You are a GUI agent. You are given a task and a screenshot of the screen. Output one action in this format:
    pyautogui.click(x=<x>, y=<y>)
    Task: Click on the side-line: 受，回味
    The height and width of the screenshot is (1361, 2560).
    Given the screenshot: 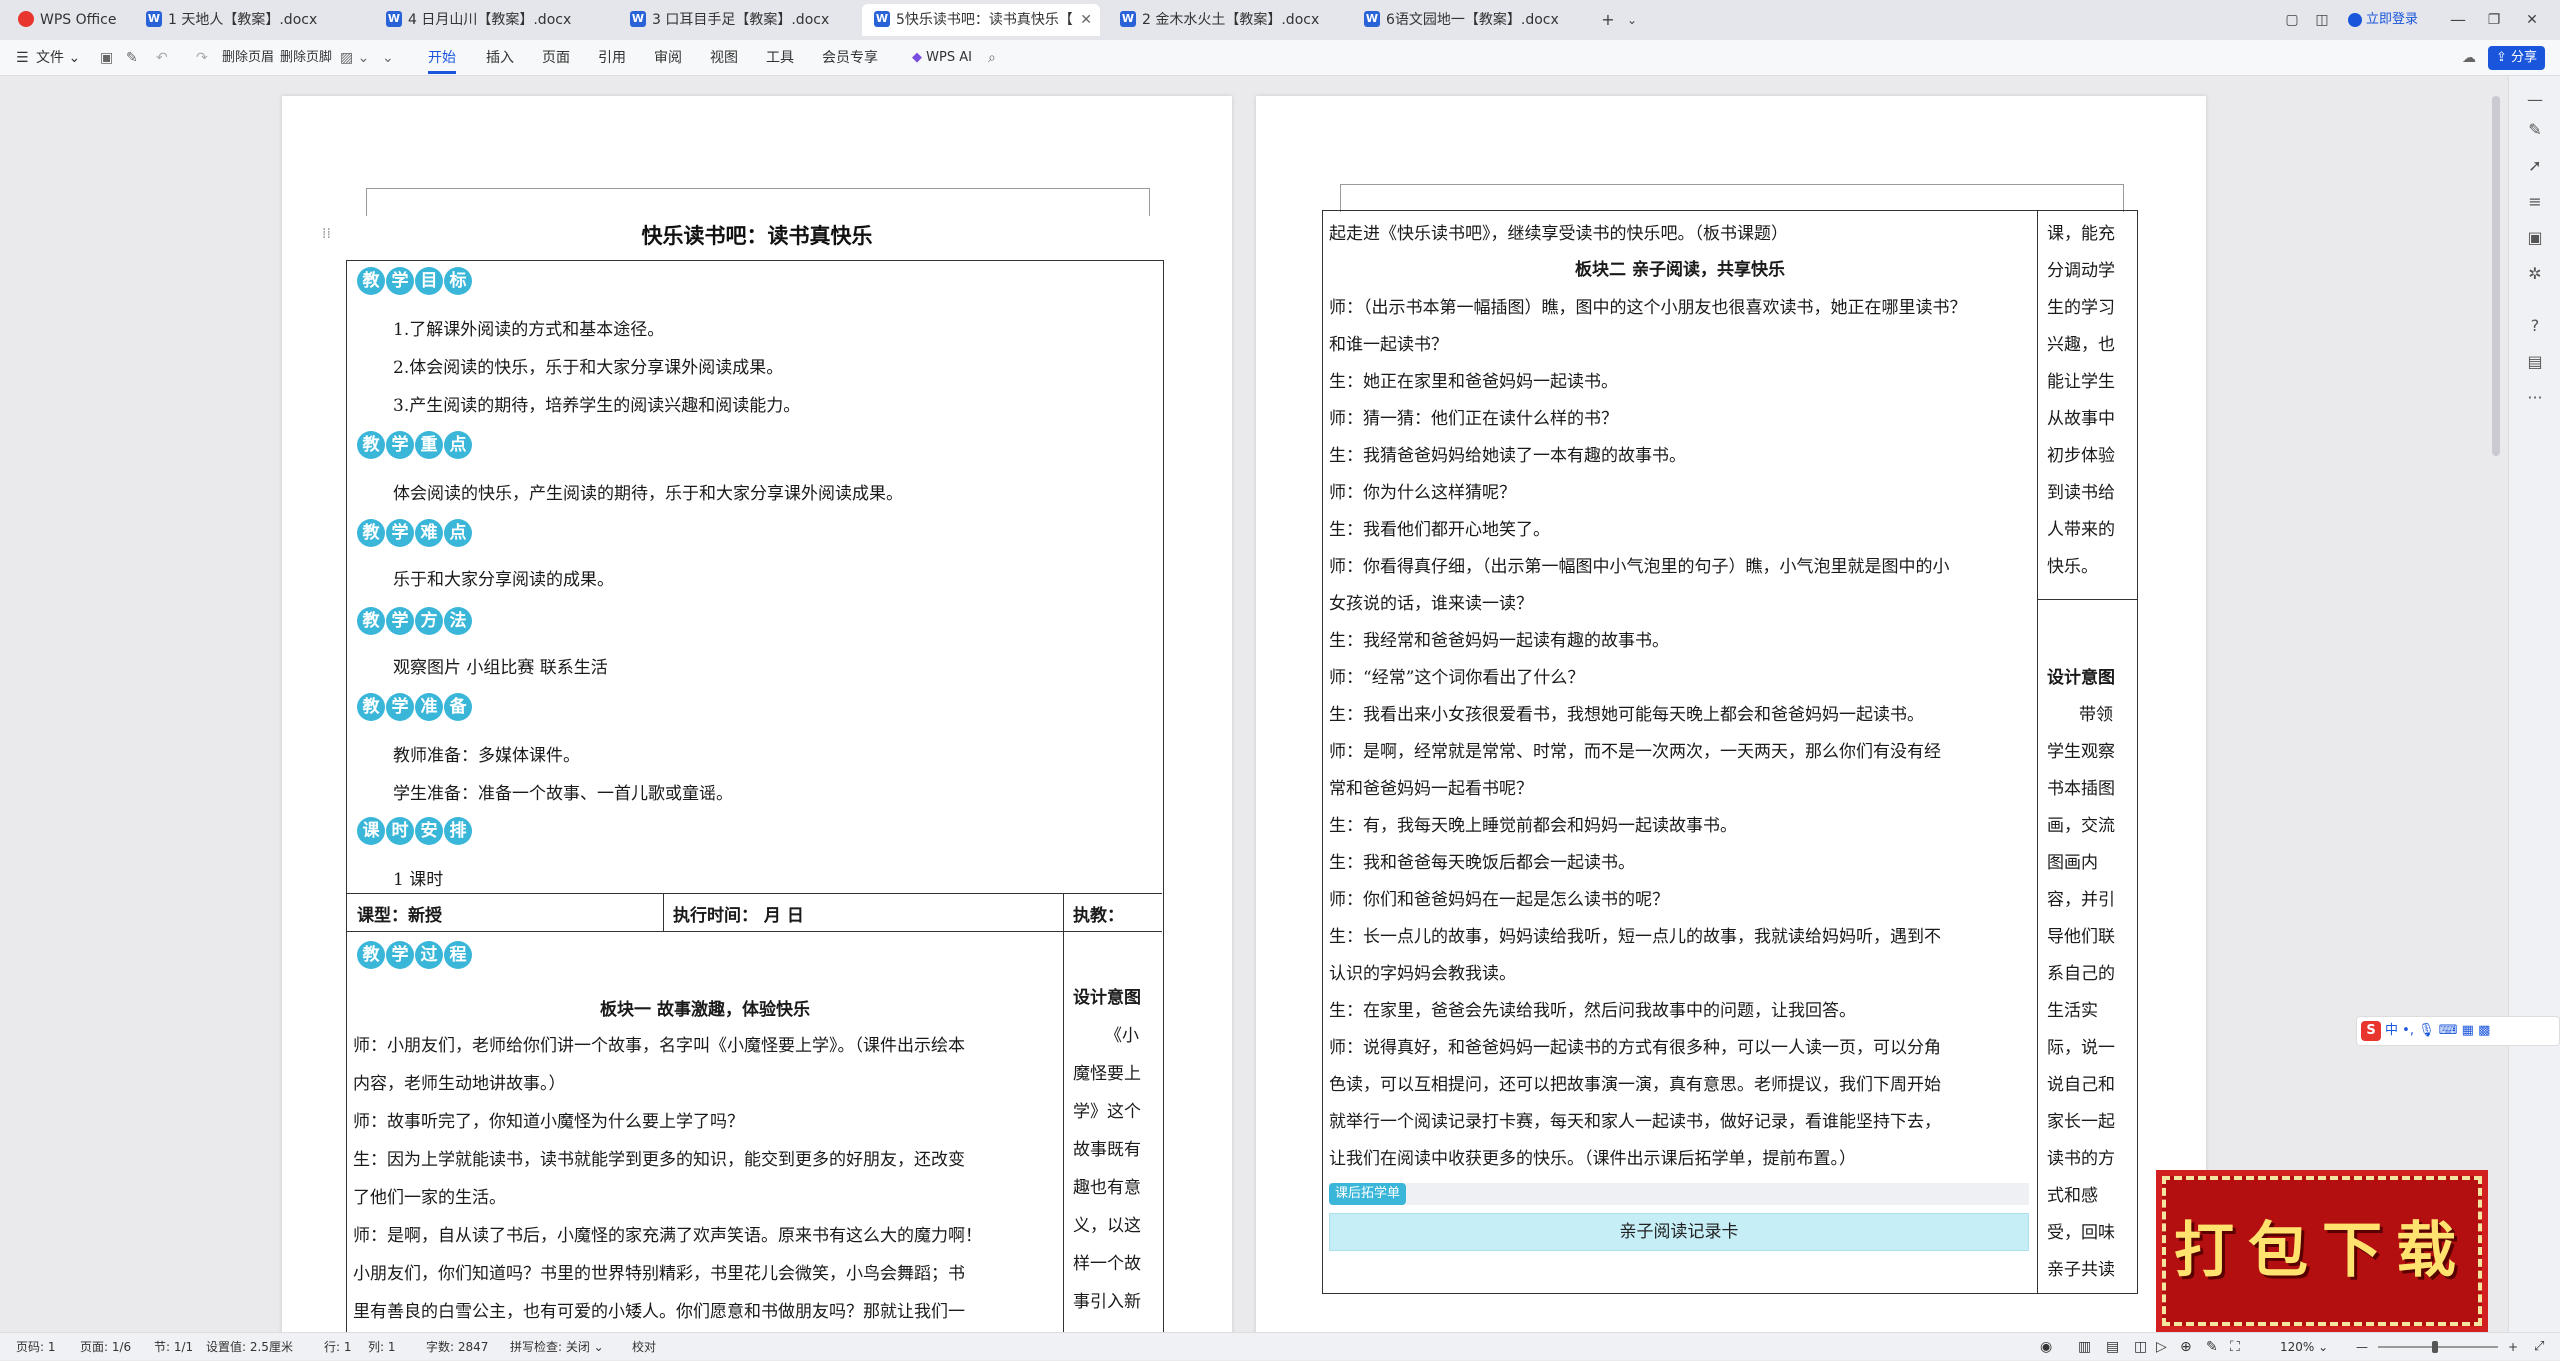 What is the action you would take?
    pyautogui.click(x=2081, y=1230)
    